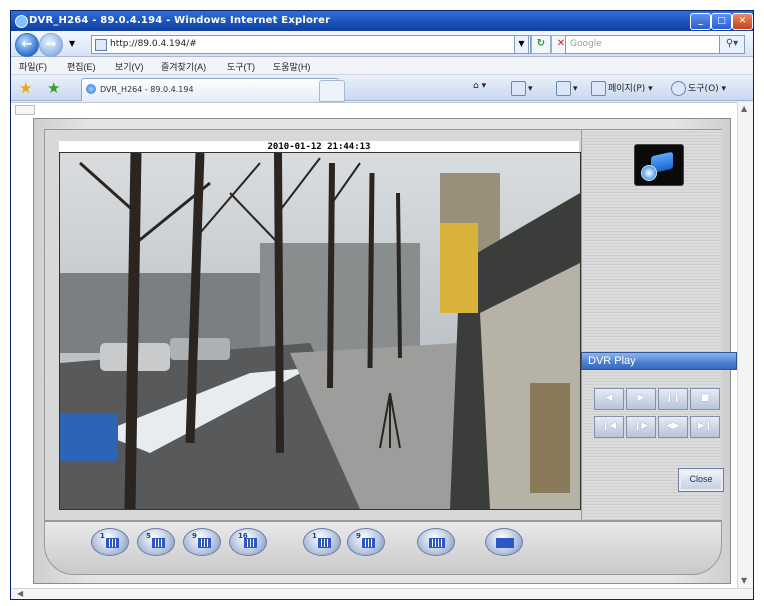 This screenshot has height=606, width=764. I want to click on full-grid-button, so click(436, 542).